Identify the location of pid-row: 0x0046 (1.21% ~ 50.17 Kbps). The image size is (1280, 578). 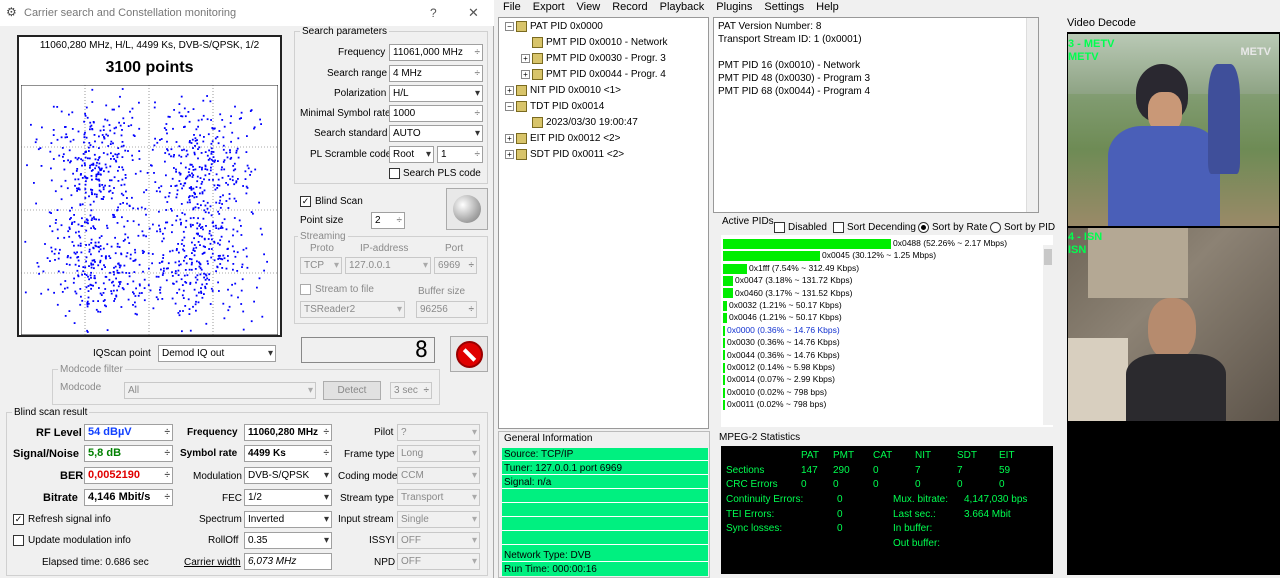
(782, 318).